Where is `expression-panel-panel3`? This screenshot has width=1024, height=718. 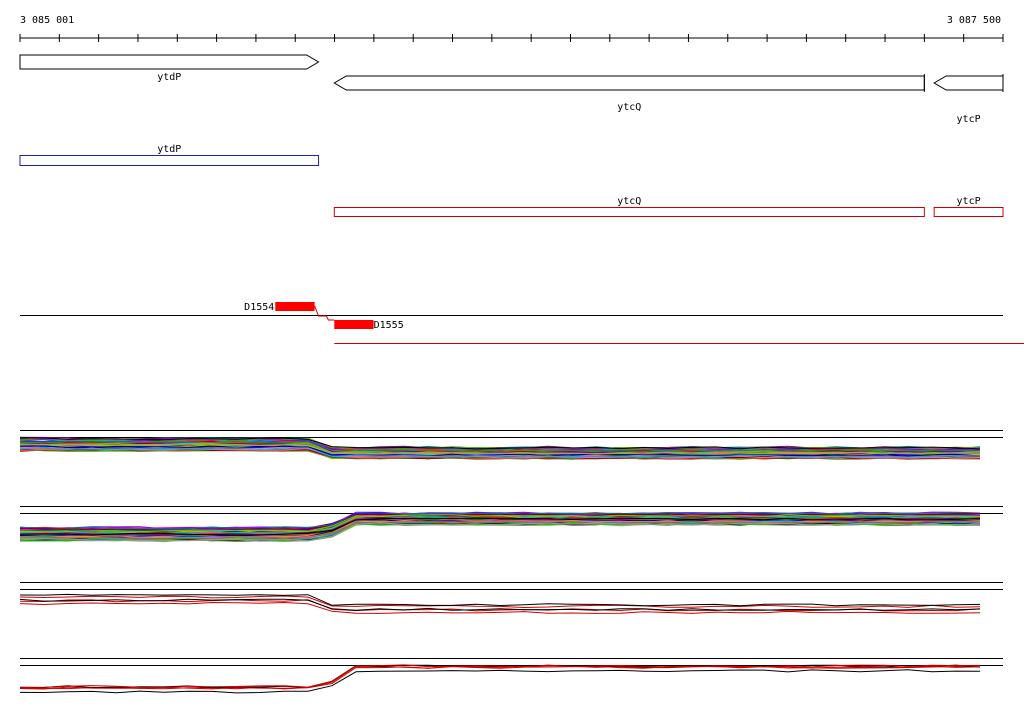 expression-panel-panel3 is located at coordinates (511, 598).